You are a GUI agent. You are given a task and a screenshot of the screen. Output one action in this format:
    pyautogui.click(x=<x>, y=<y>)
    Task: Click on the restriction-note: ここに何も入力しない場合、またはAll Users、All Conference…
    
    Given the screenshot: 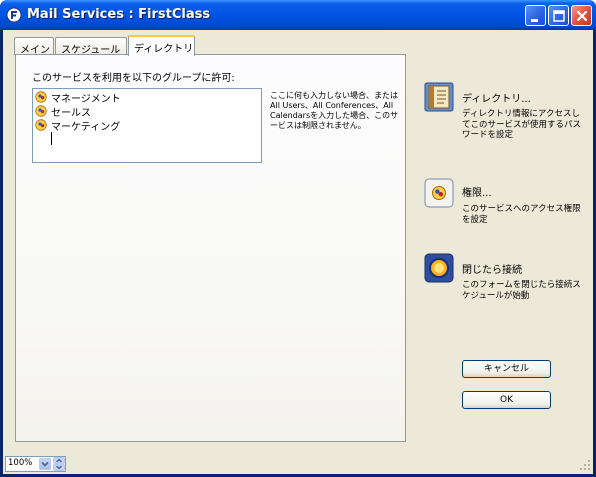 What is the action you would take?
    pyautogui.click(x=334, y=110)
    